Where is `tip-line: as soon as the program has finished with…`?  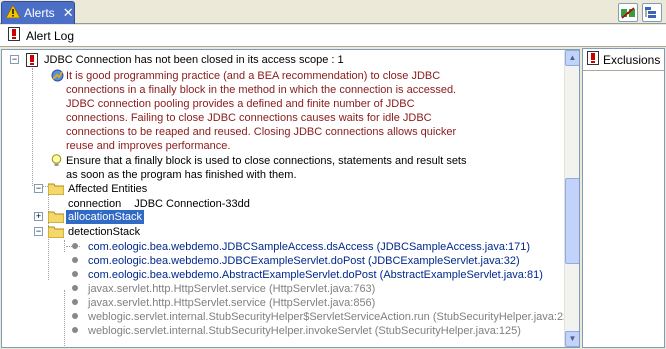
tip-line: as soon as the program has finished with… is located at coordinates (181, 175).